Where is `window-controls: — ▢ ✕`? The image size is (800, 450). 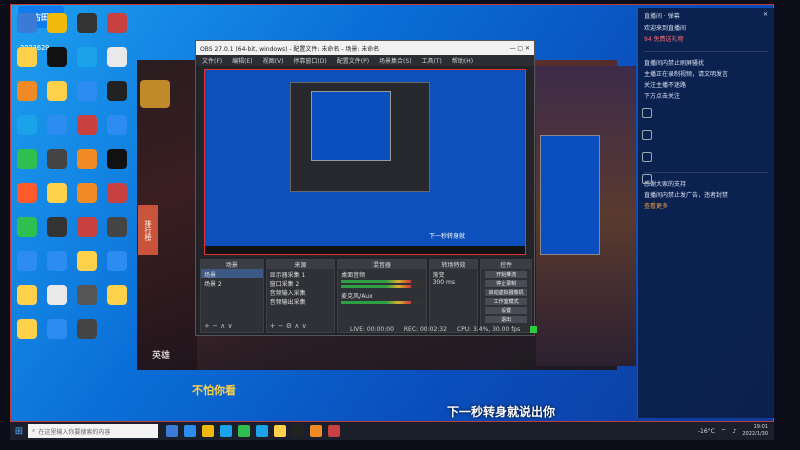 window-controls: — ▢ ✕ is located at coordinates (519, 48).